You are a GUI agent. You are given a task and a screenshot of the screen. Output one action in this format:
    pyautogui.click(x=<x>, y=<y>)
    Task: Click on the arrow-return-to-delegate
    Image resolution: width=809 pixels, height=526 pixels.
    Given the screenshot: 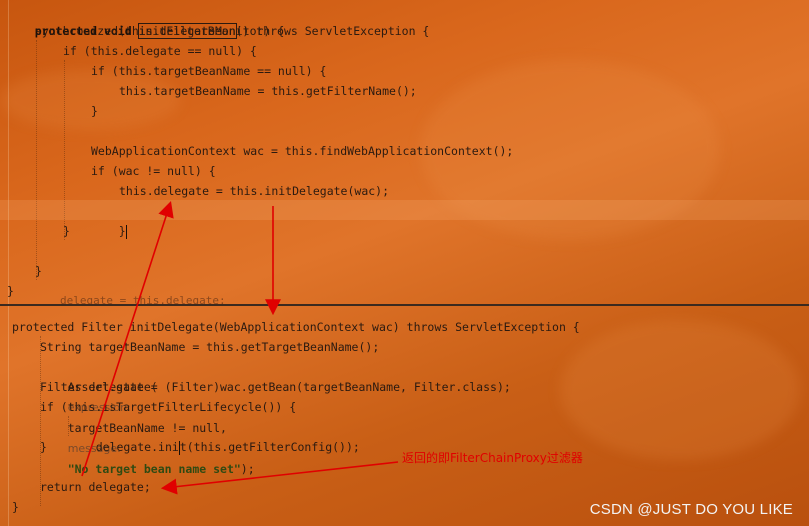 What is the action you would take?
    pyautogui.click(x=127, y=338)
    